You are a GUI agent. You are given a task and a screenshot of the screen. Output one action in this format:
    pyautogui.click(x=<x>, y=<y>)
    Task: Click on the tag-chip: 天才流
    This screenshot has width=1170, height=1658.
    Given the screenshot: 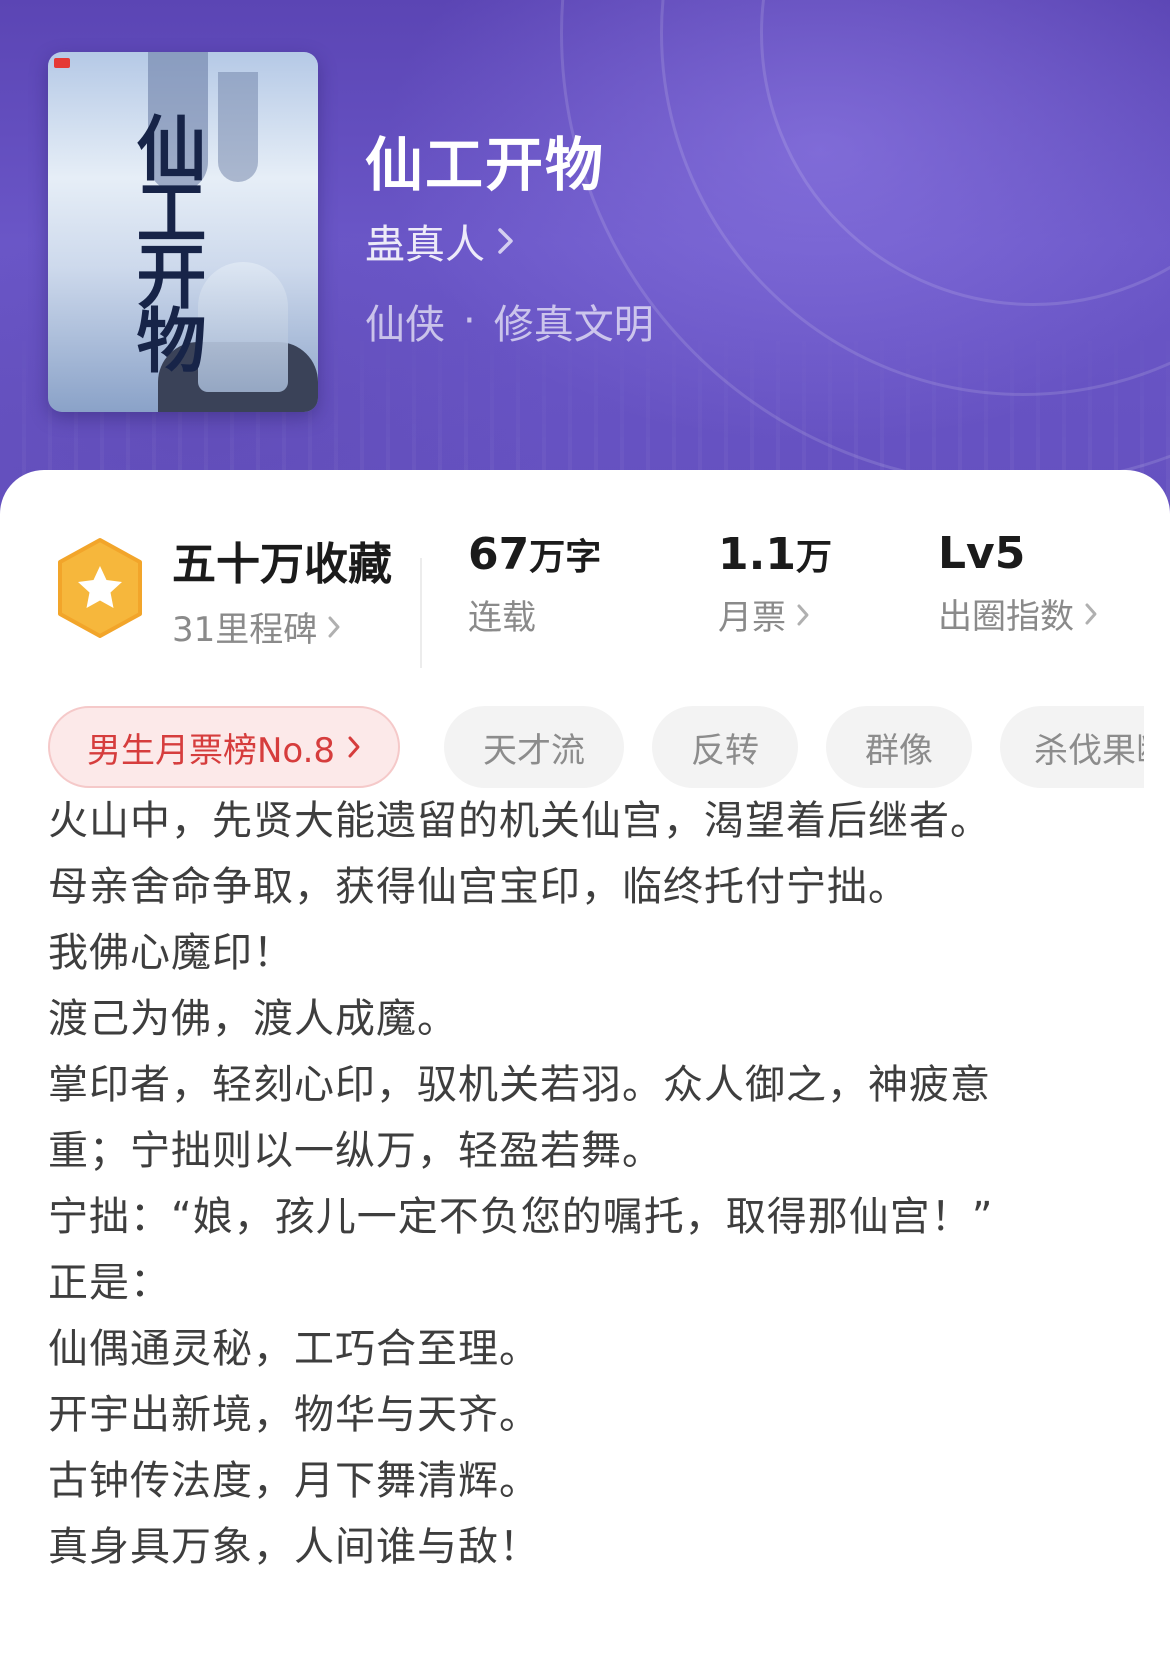 What is the action you would take?
    pyautogui.click(x=534, y=747)
    